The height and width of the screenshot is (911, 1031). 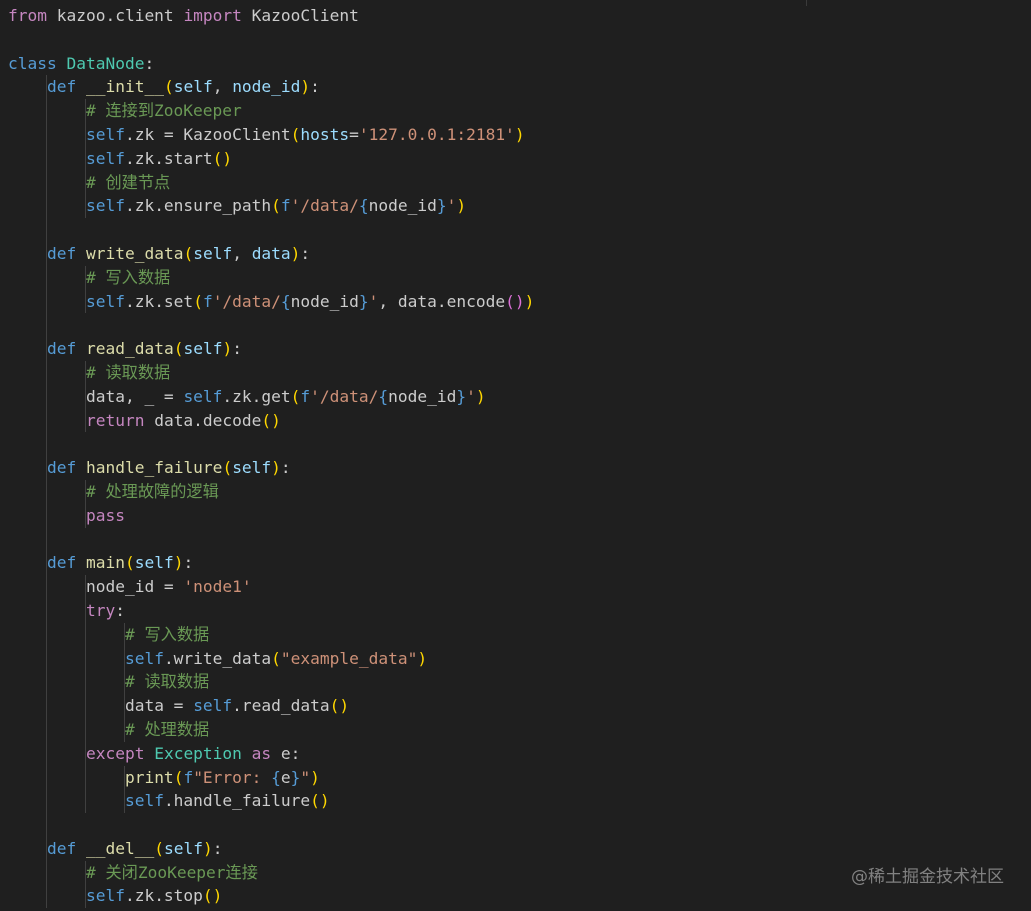 What do you see at coordinates (519, 111) in the screenshot?
I see `code-line: # 连接到ZooKeeper` at bounding box center [519, 111].